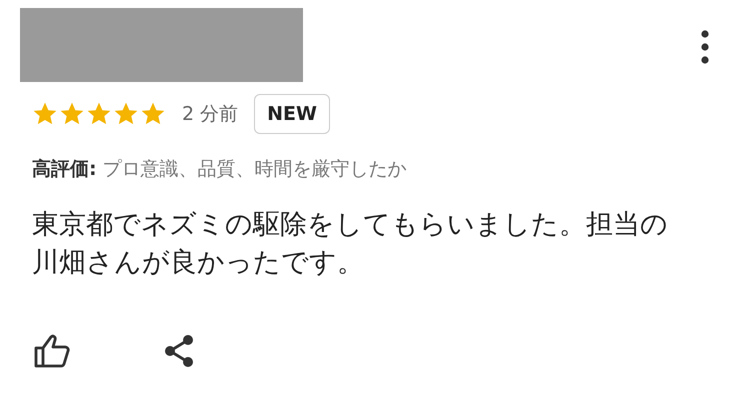 Image resolution: width=750 pixels, height=403 pixels. I want to click on thumbs-up-icon, so click(52, 351).